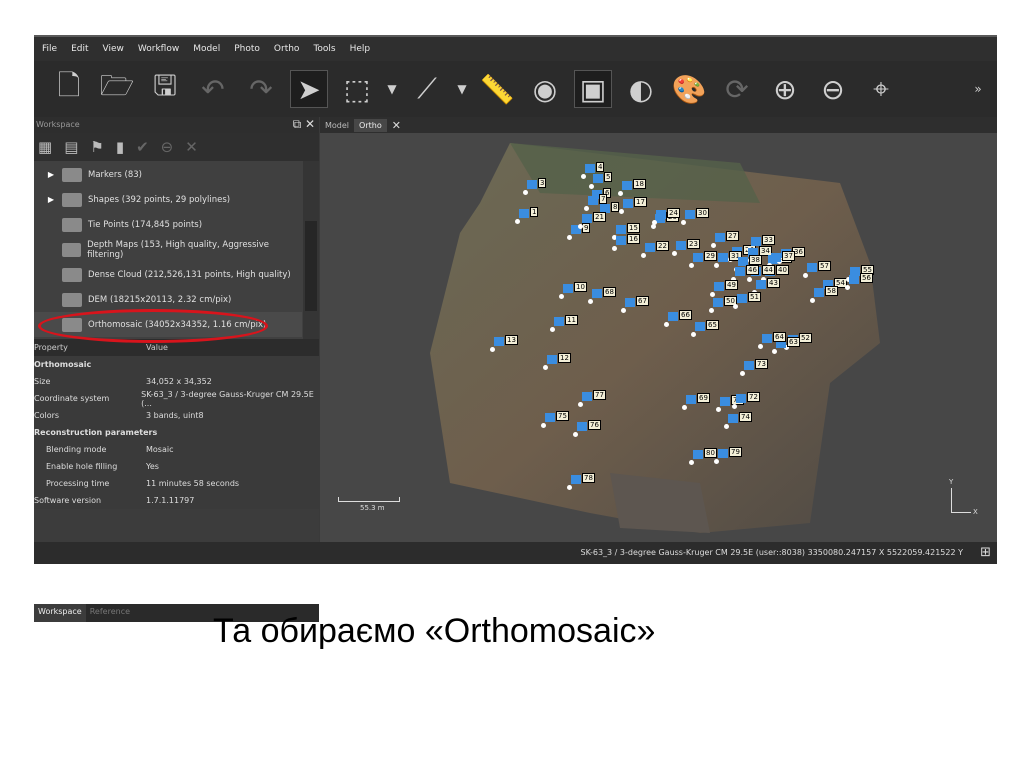 The height and width of the screenshot is (767, 1024). I want to click on property-value: 1.7.1.11797, so click(170, 500).